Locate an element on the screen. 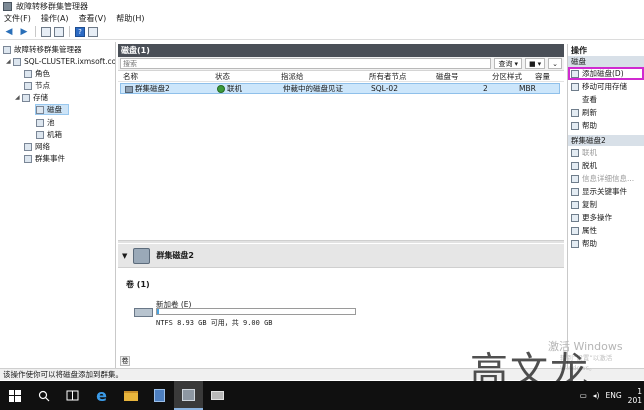 The height and width of the screenshot is (410, 644). internet-explorer-icon: e is located at coordinates (101, 395).